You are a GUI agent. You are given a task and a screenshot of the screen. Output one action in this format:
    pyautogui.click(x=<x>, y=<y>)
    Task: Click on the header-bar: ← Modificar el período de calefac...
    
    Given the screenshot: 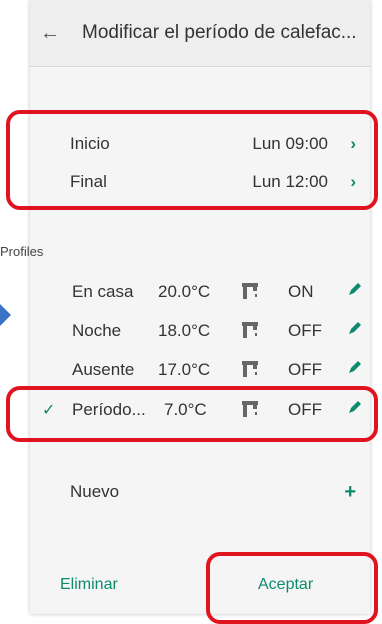 What is the action you would take?
    pyautogui.click(x=200, y=33)
    